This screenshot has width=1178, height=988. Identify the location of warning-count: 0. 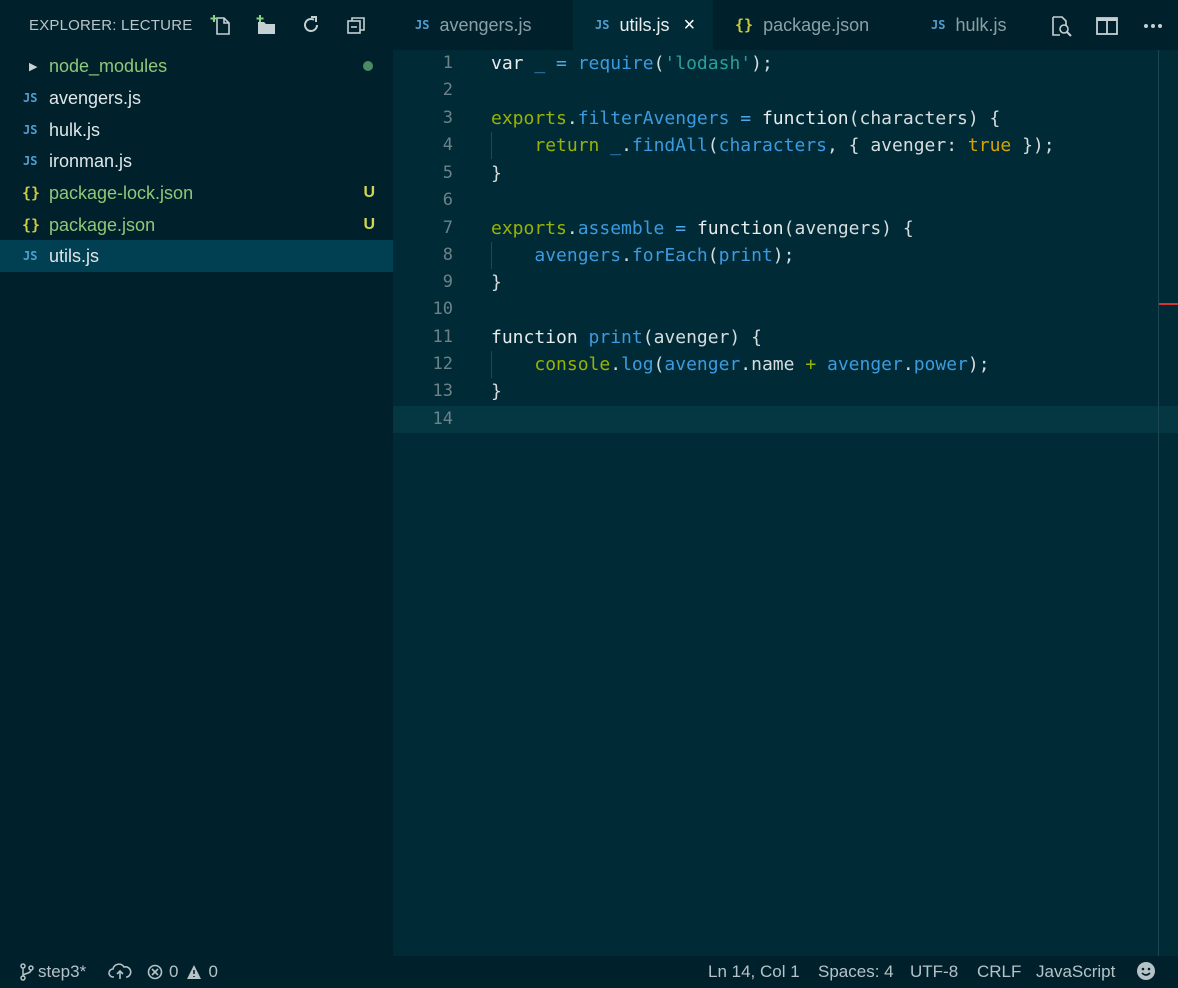
(213, 971).